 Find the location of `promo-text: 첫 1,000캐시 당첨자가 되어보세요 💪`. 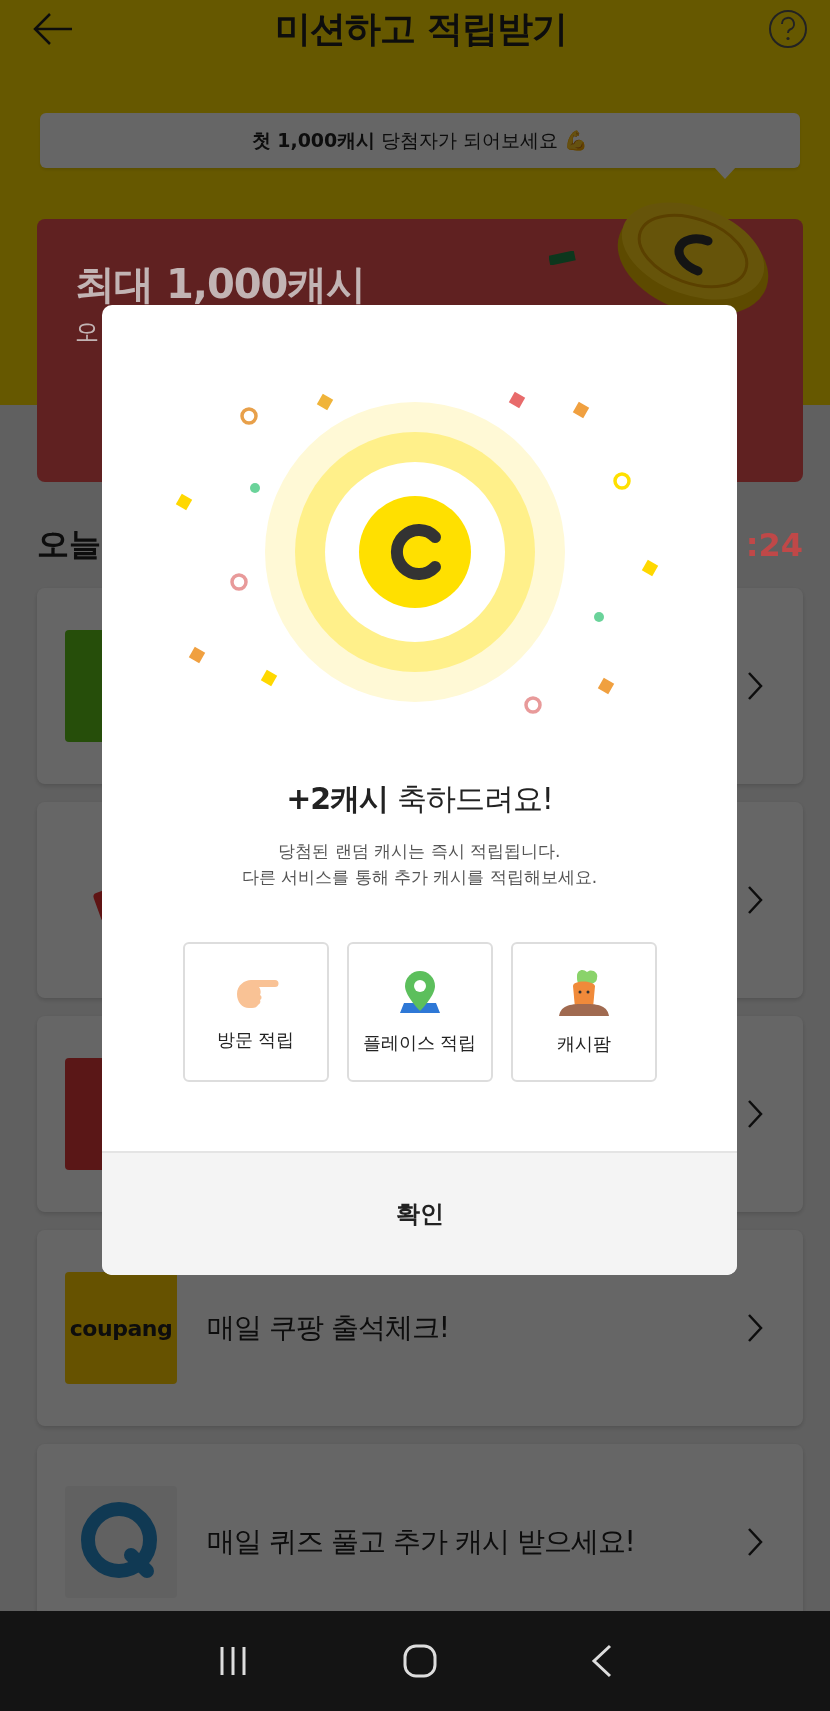

promo-text: 첫 1,000캐시 당첨자가 되어보세요 💪 is located at coordinates (420, 140).